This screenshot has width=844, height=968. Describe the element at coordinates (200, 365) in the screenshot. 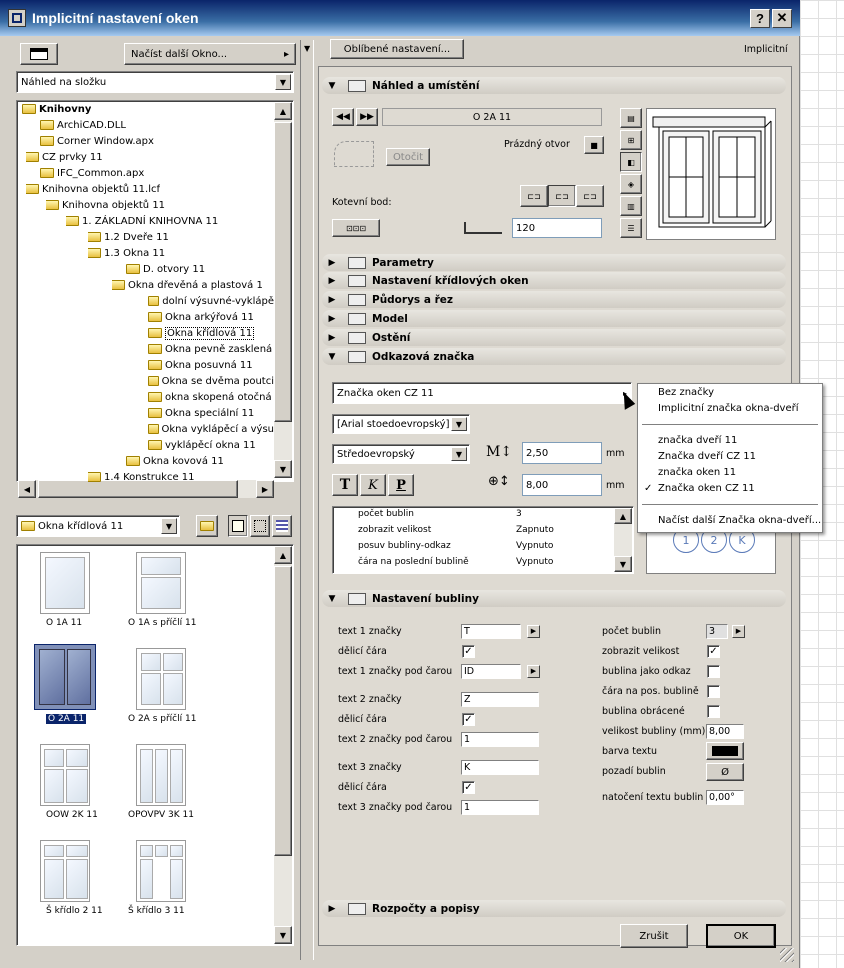

I see `tree-item: Okna posuvná 11` at that location.